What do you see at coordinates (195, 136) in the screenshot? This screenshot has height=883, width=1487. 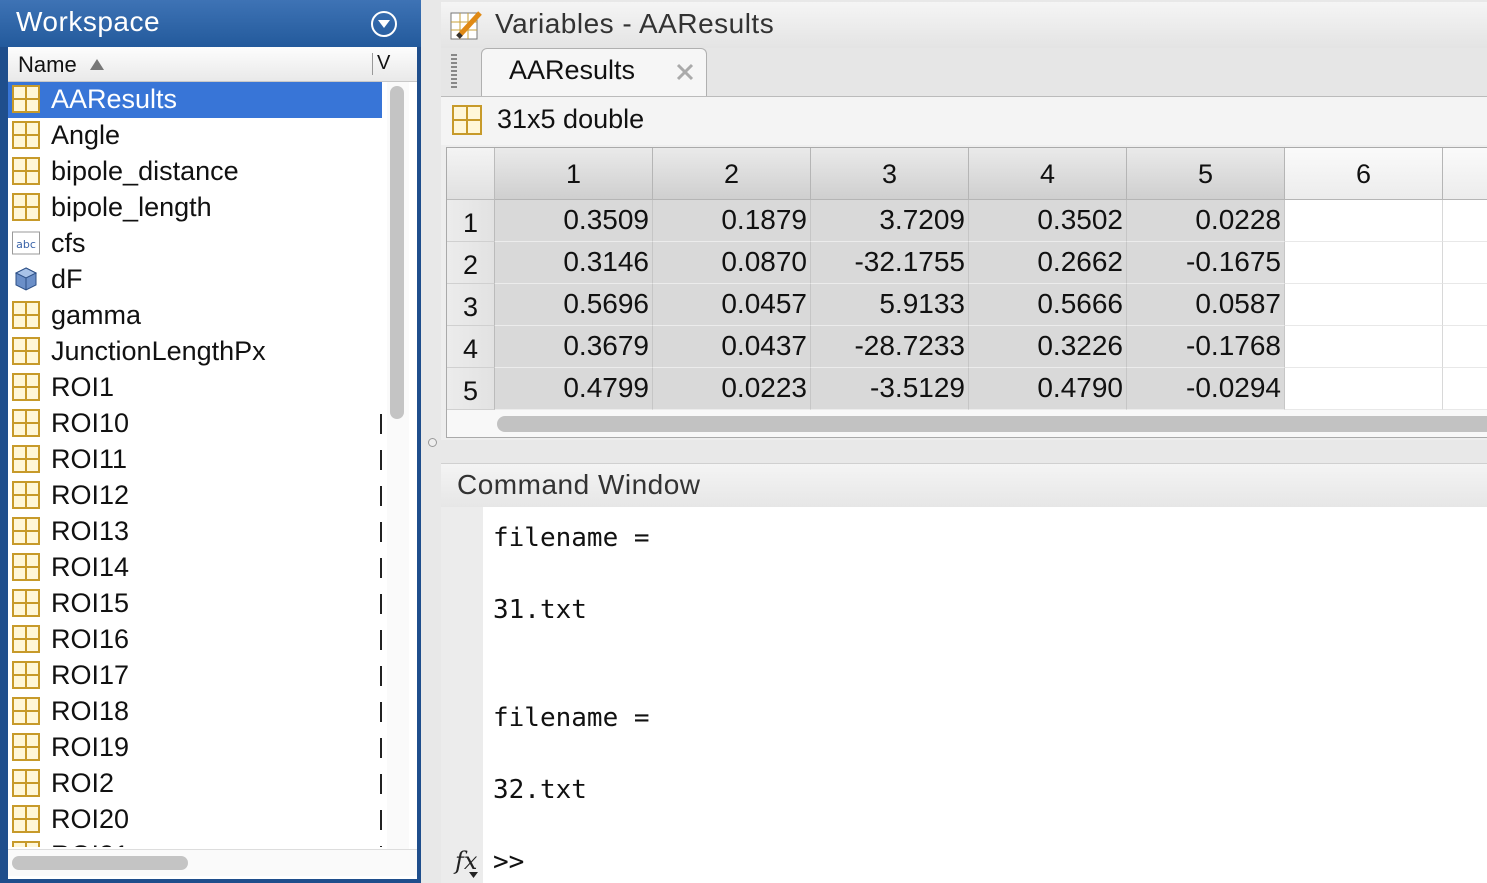 I see `workspace-item-angle: Angle` at bounding box center [195, 136].